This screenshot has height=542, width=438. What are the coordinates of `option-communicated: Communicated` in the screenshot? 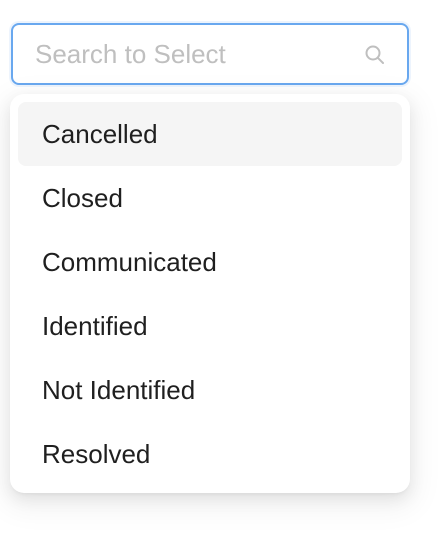 It's located at (210, 262).